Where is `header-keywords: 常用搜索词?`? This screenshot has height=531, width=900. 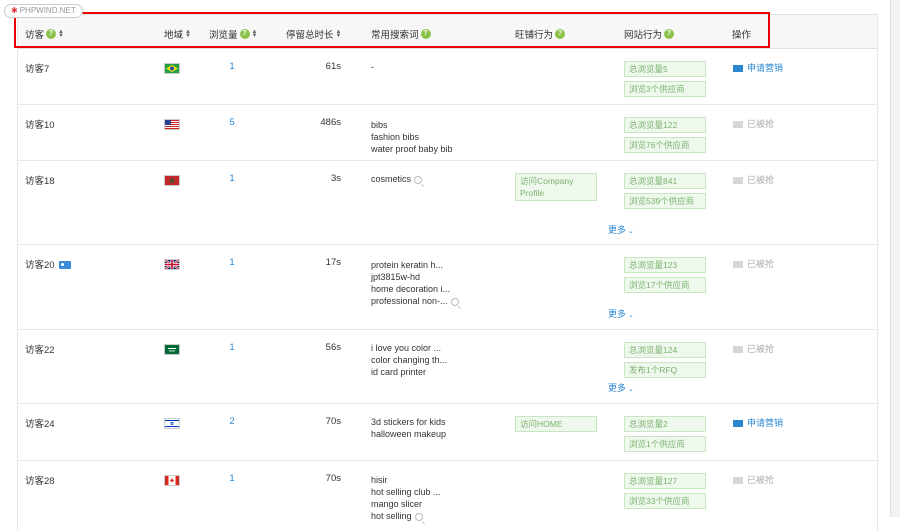
header-keywords: 常用搜索词? is located at coordinates (401, 34).